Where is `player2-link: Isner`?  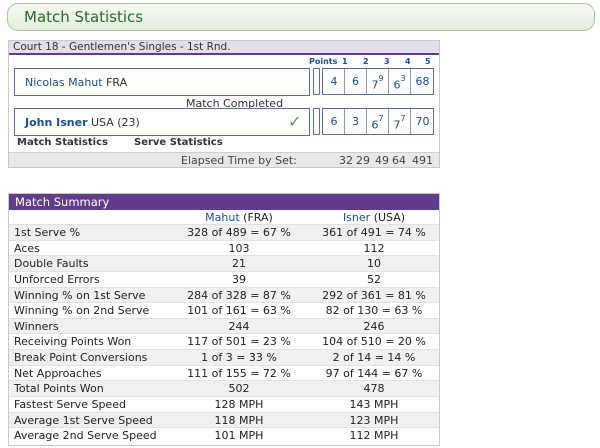 player2-link: Isner is located at coordinates (356, 217).